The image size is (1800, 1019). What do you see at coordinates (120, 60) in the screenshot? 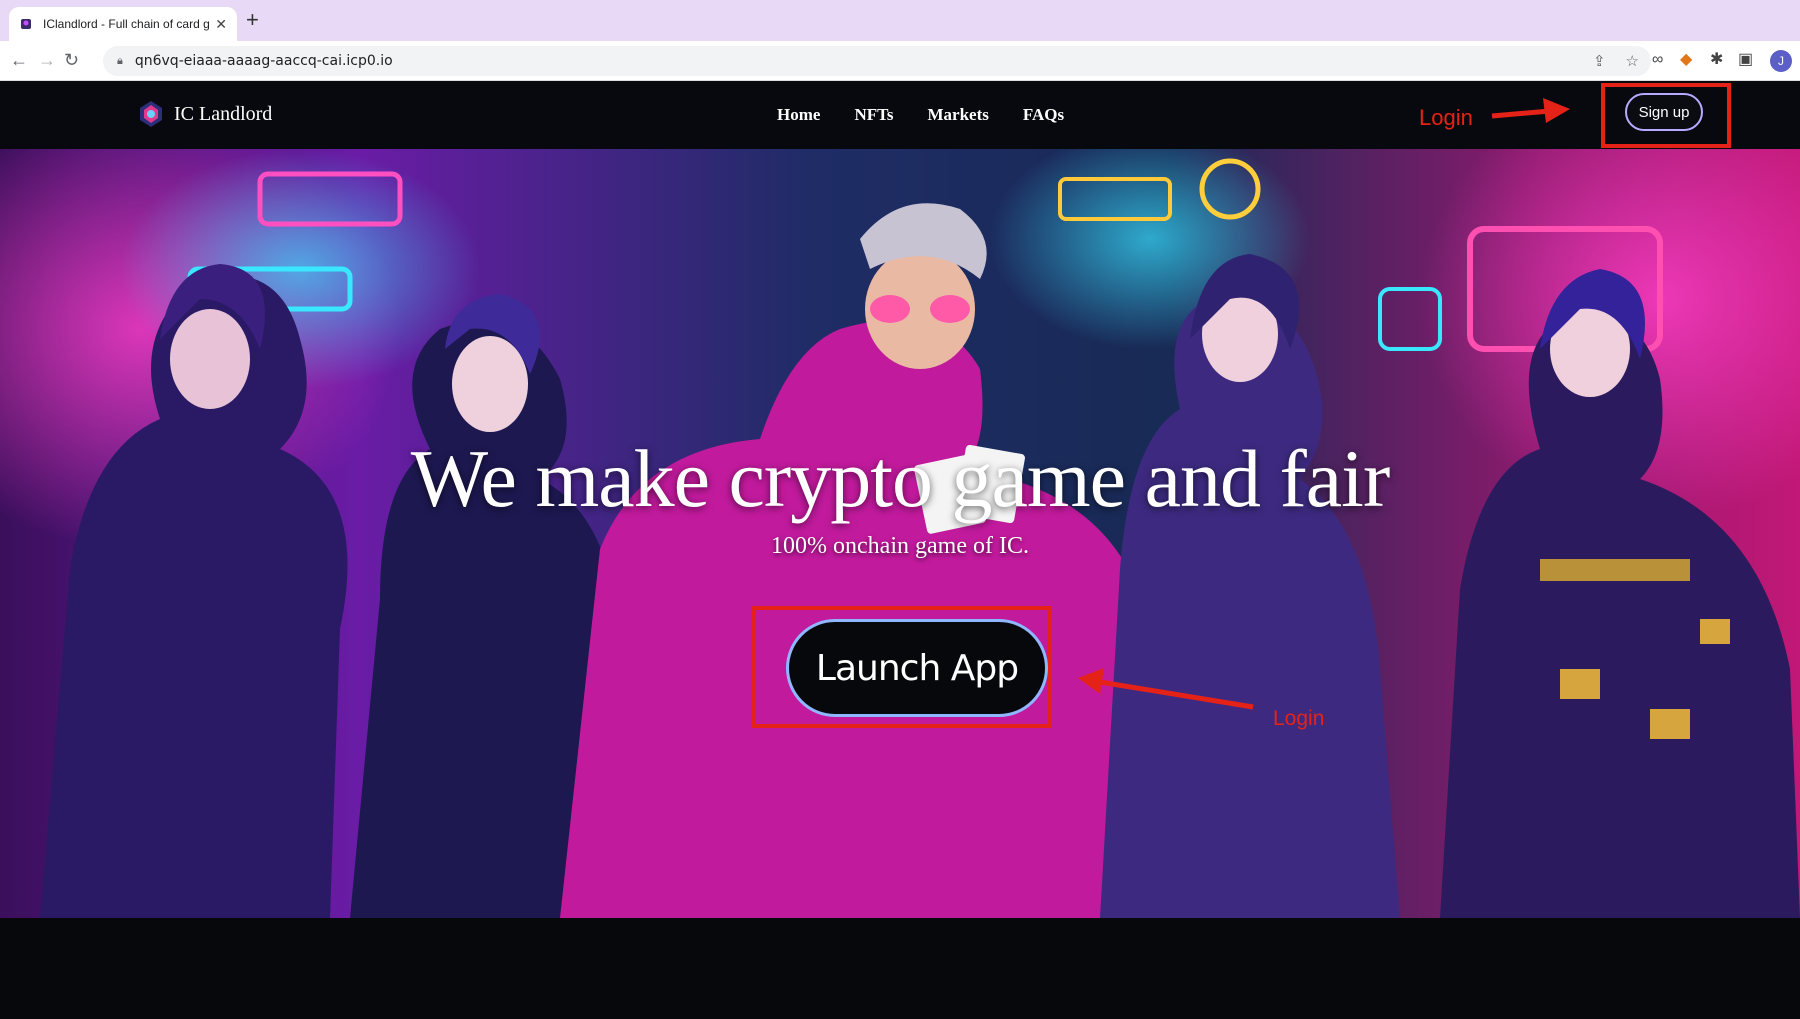
I see `lock-icon: 🔒︎` at bounding box center [120, 60].